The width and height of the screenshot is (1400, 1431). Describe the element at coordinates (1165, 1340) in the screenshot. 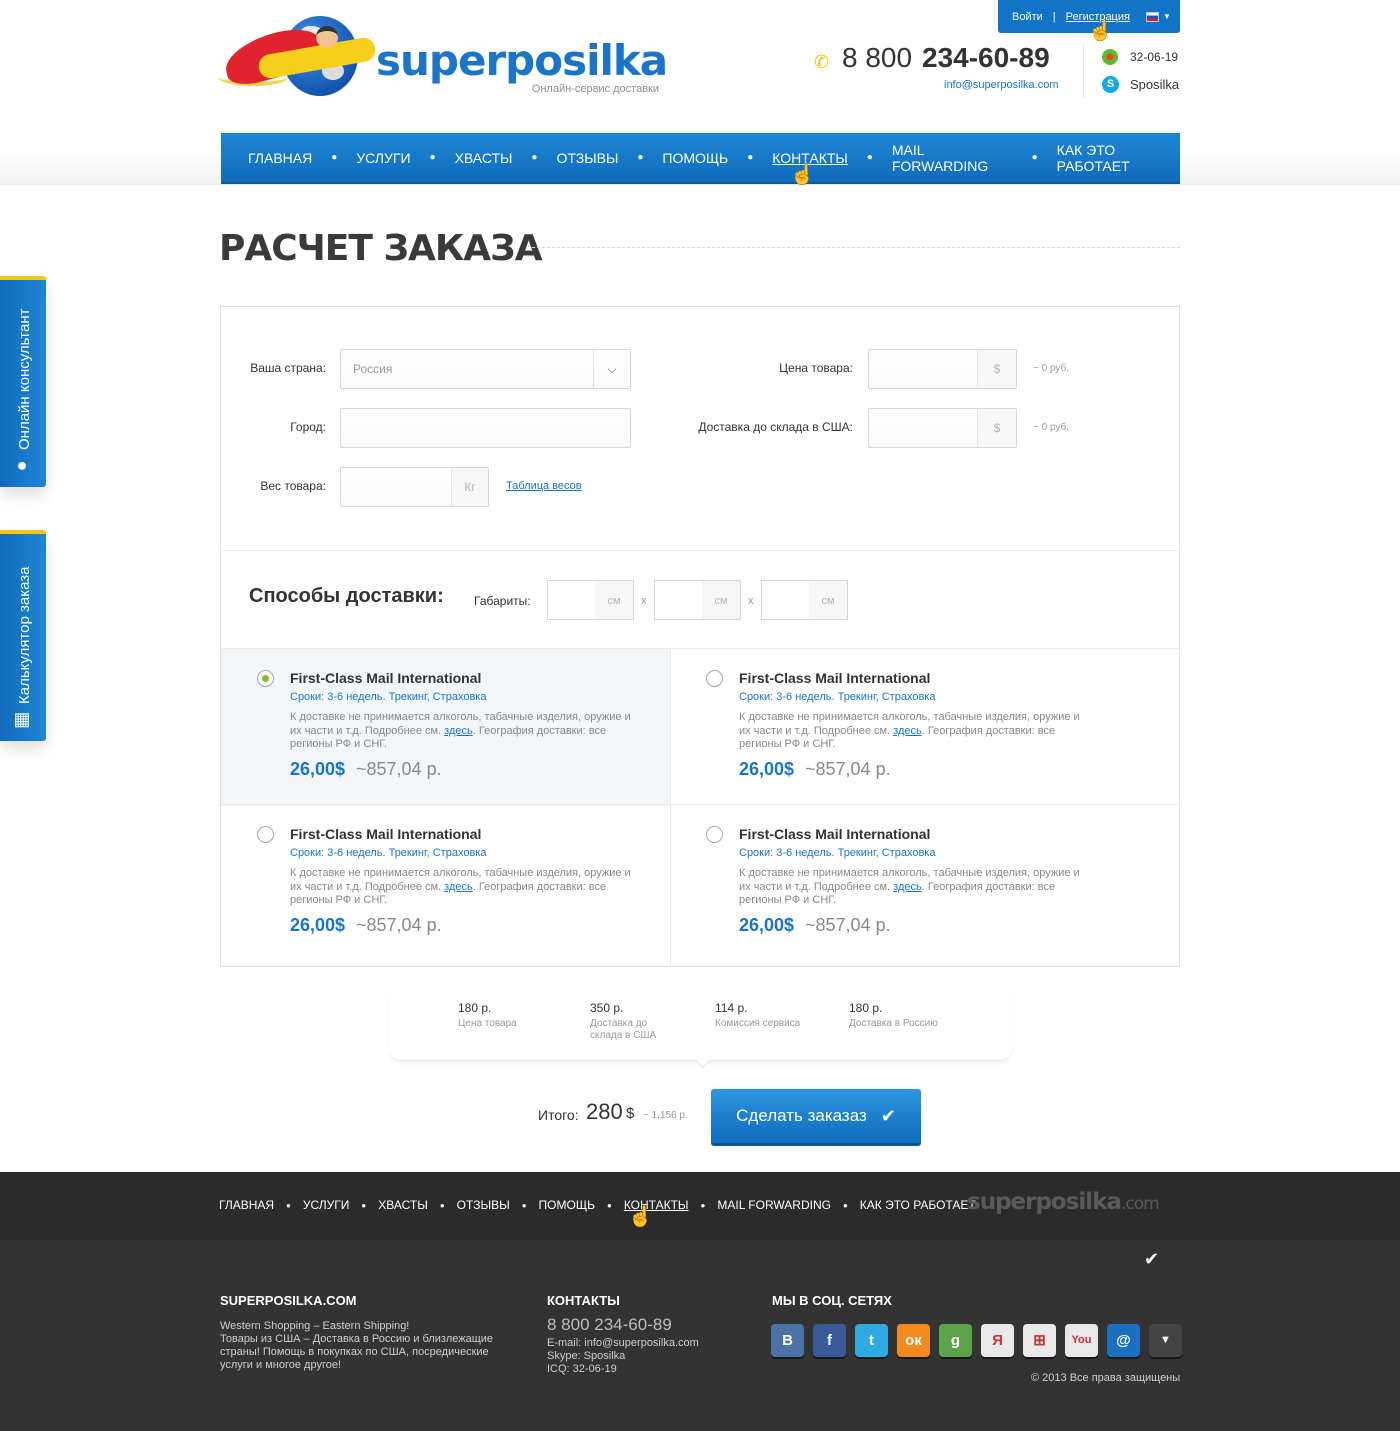

I see `more-icon: ▼` at that location.